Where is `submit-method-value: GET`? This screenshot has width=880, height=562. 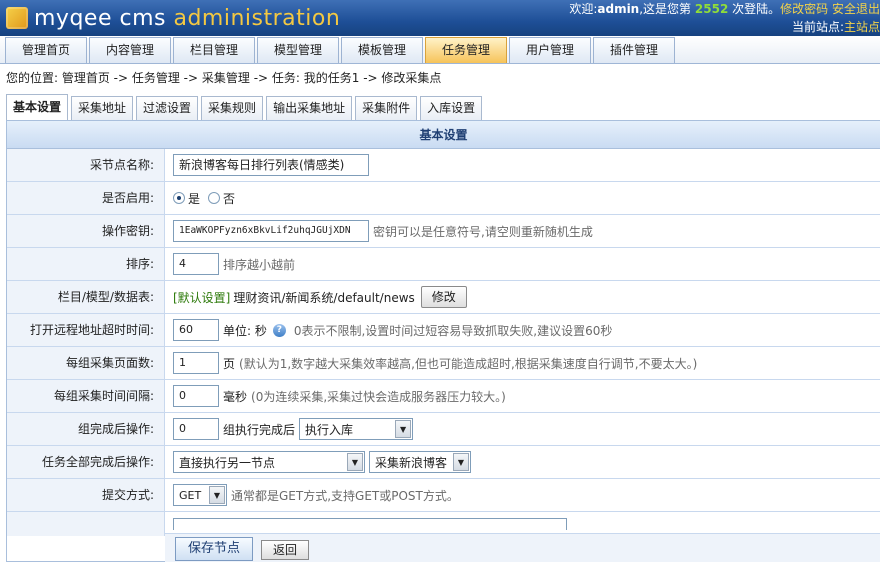
submit-method-value: GET is located at coordinates (190, 495).